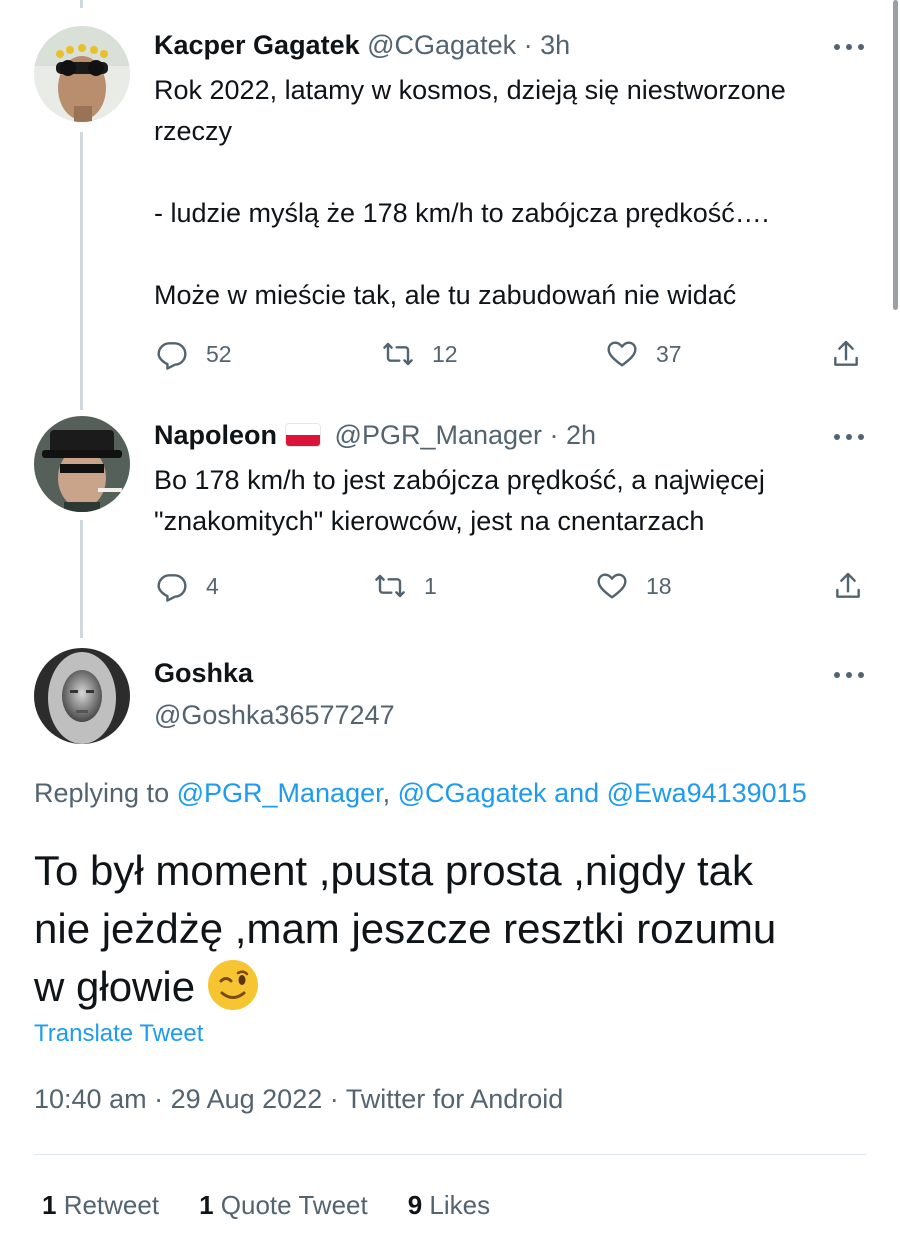 The image size is (900, 1257). I want to click on retweet-button: 1, so click(405, 586).